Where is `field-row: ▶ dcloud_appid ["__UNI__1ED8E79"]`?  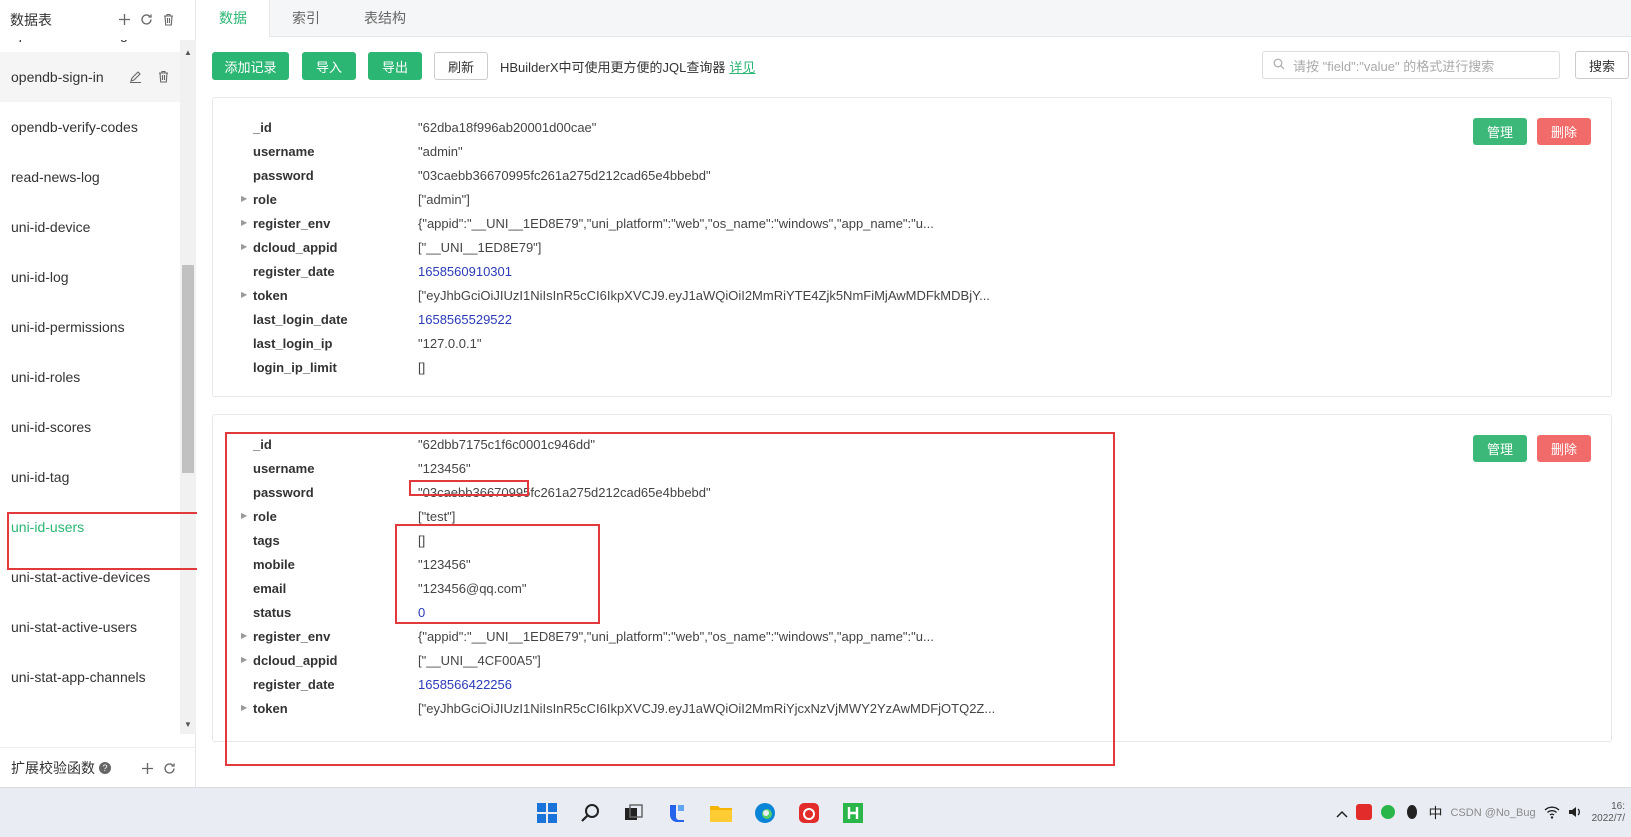 field-row: ▶ dcloud_appid ["__UNI__1ED8E79"] is located at coordinates (391, 247).